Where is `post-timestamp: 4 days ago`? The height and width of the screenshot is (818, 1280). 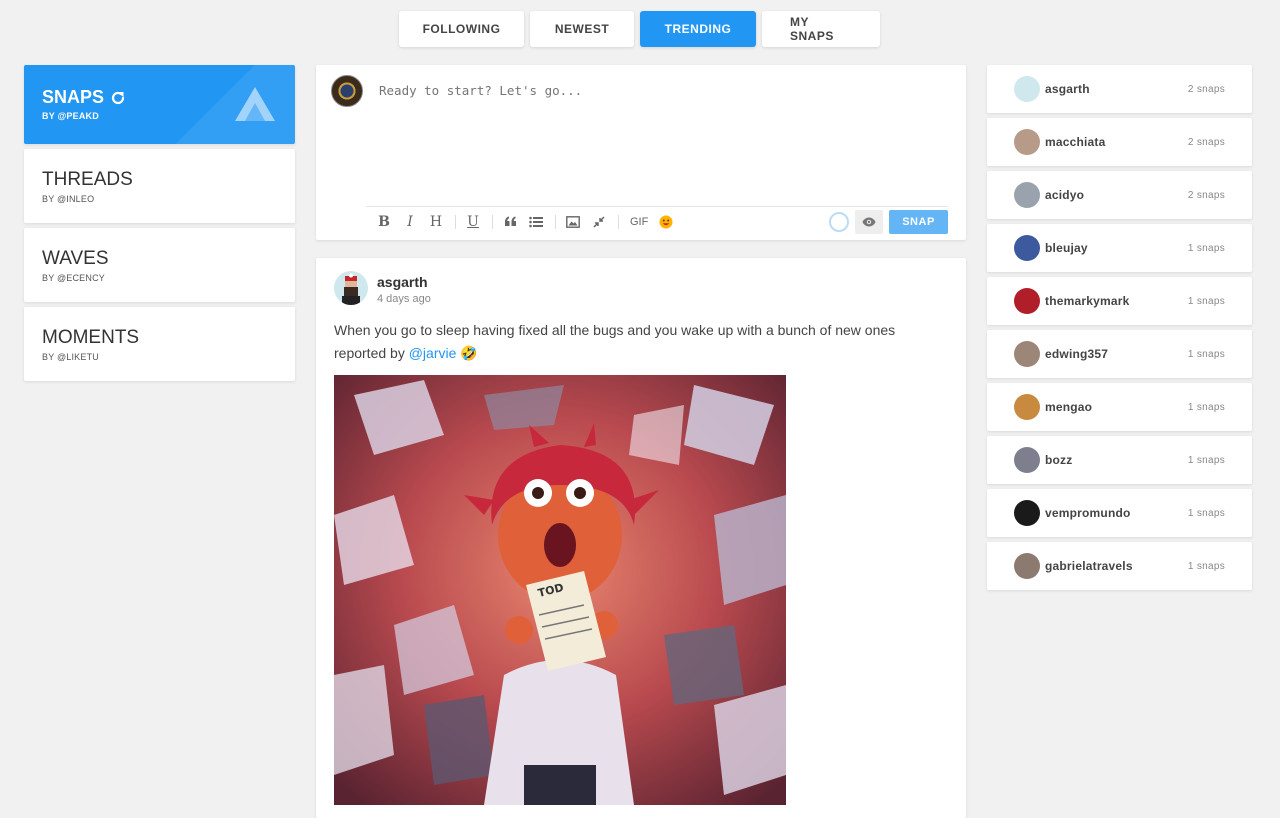
post-timestamp: 4 days ago is located at coordinates (404, 299).